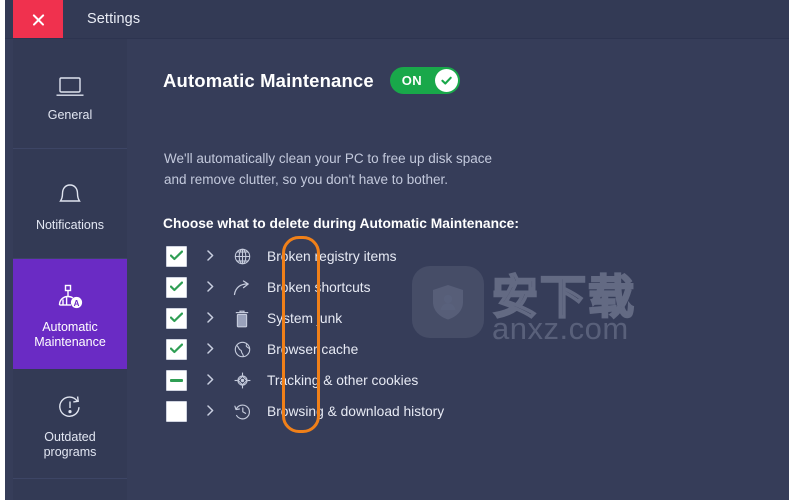  Describe the element at coordinates (242, 412) in the screenshot. I see `clock-history-icon` at that location.